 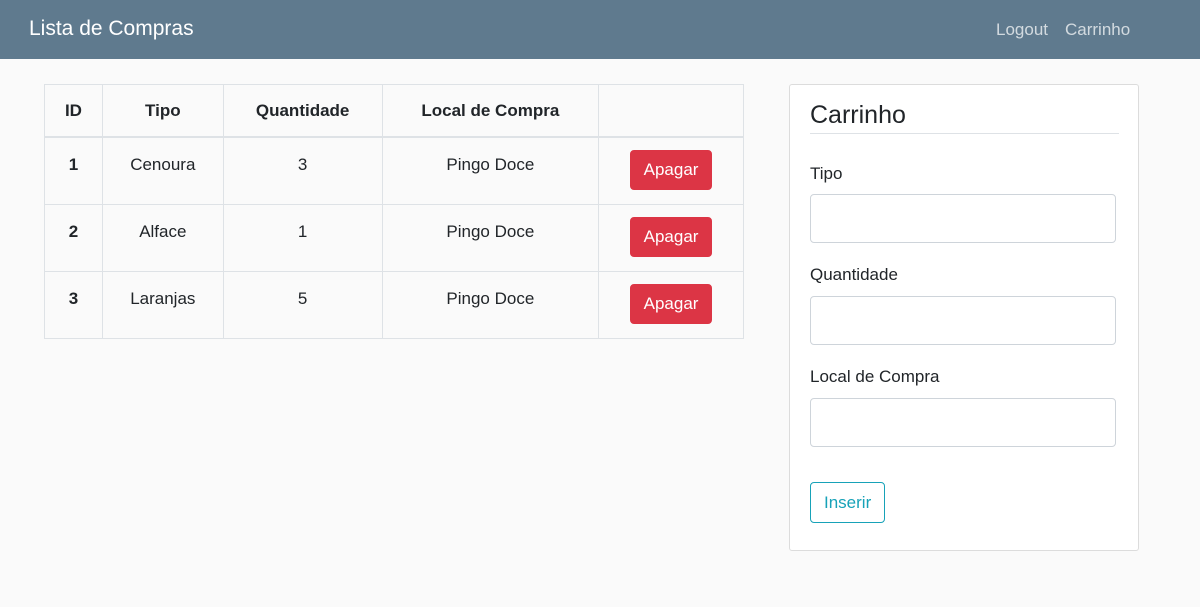 I want to click on nav-links: Logout Carrinho, so click(x=1063, y=30).